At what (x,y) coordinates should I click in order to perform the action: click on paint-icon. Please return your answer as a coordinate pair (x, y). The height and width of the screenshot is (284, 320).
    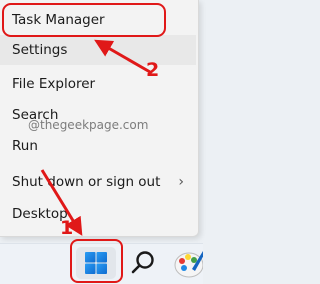
    Looking at the image, I should click on (188, 264).